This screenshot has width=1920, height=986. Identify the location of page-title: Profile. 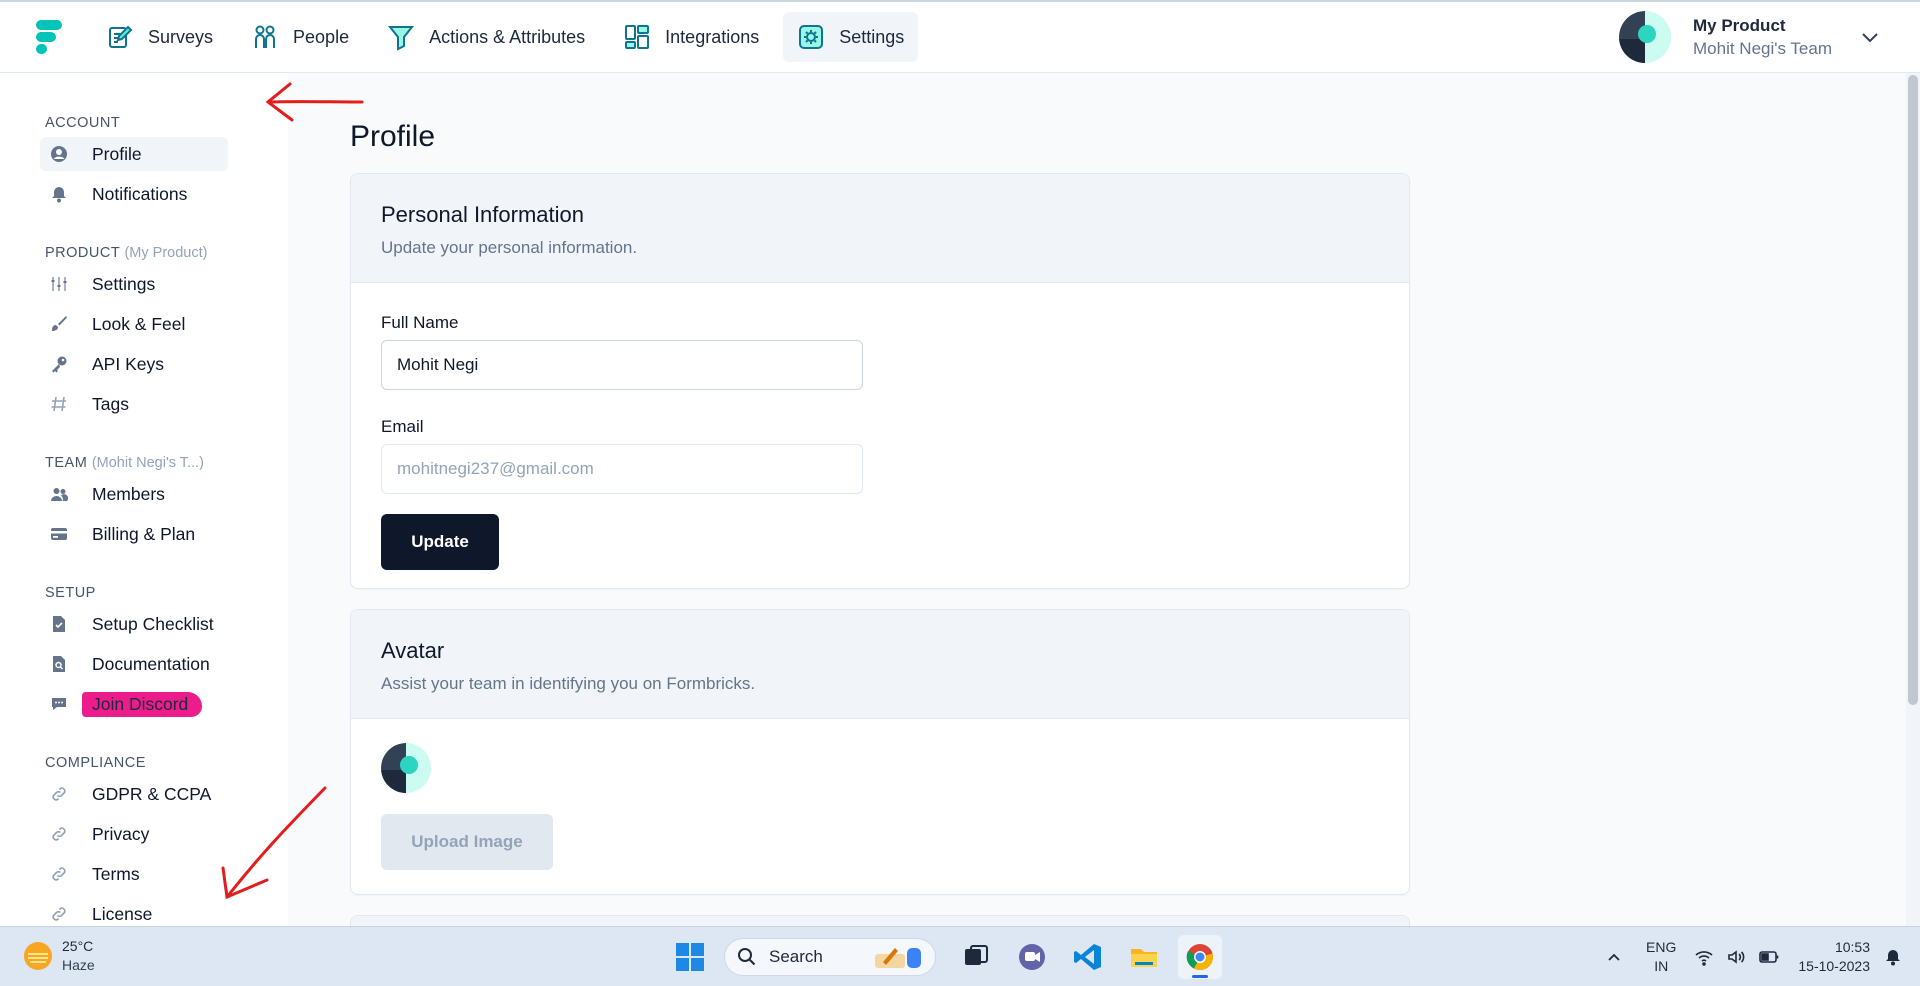
(393, 136).